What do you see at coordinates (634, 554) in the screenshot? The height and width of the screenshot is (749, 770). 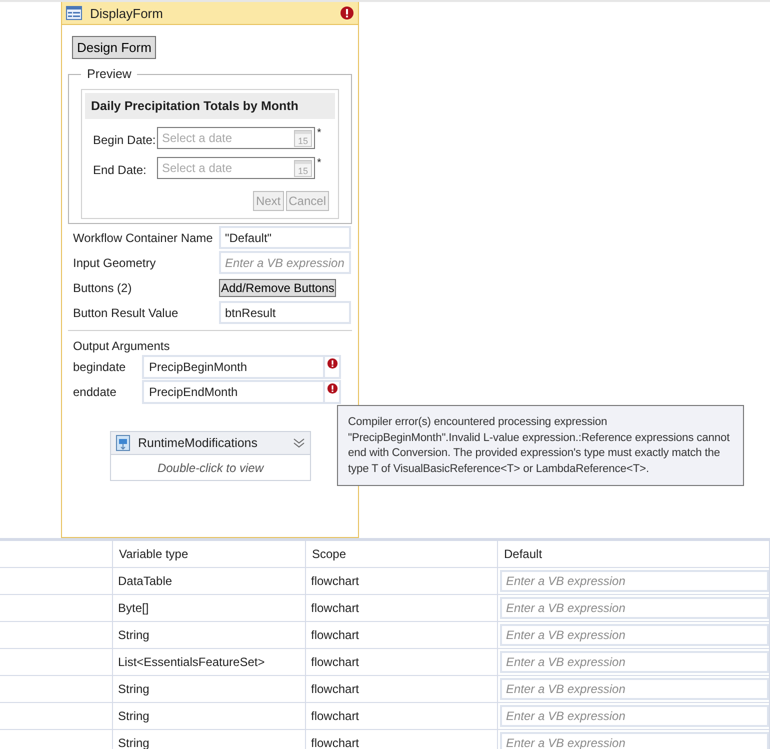 I see `column-header: Default` at bounding box center [634, 554].